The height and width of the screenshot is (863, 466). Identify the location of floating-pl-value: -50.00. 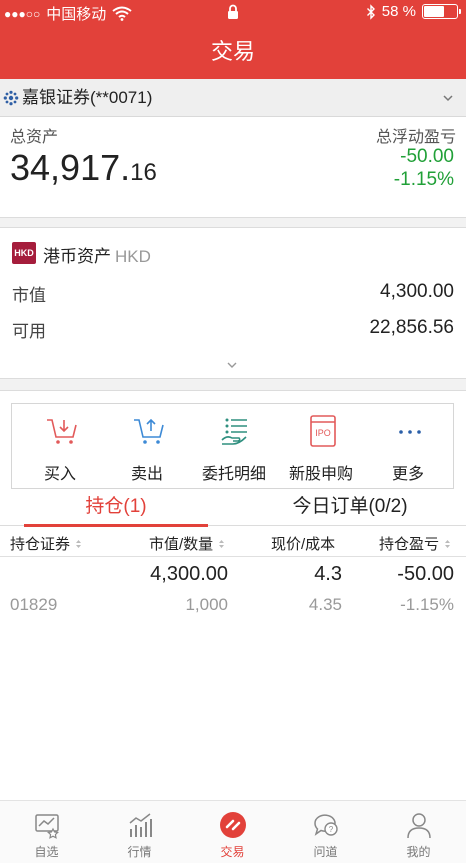
(427, 156).